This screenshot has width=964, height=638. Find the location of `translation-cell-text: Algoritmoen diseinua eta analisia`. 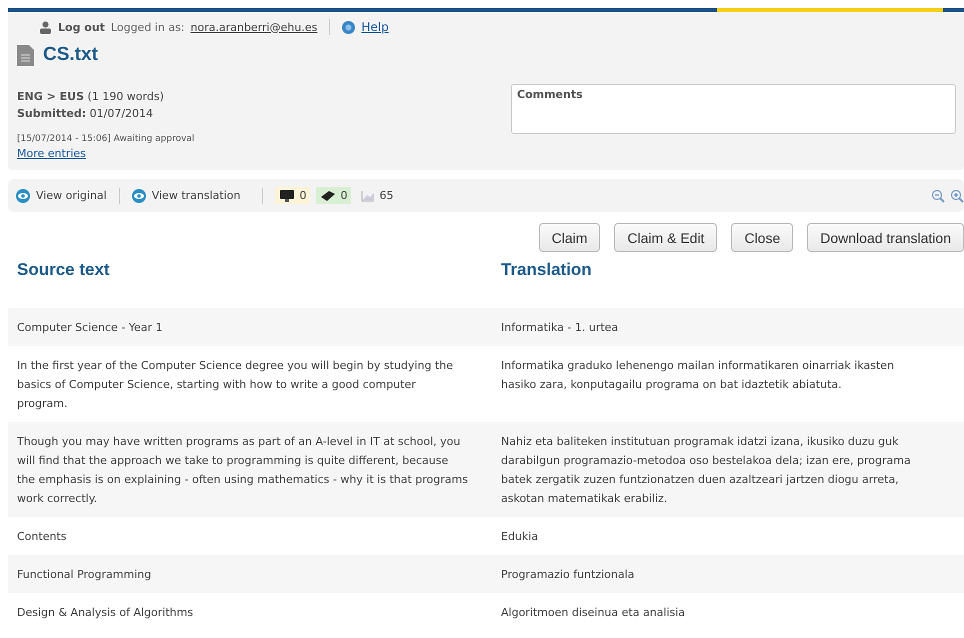

translation-cell-text: Algoritmoen diseinua eta analisia is located at coordinates (593, 613).